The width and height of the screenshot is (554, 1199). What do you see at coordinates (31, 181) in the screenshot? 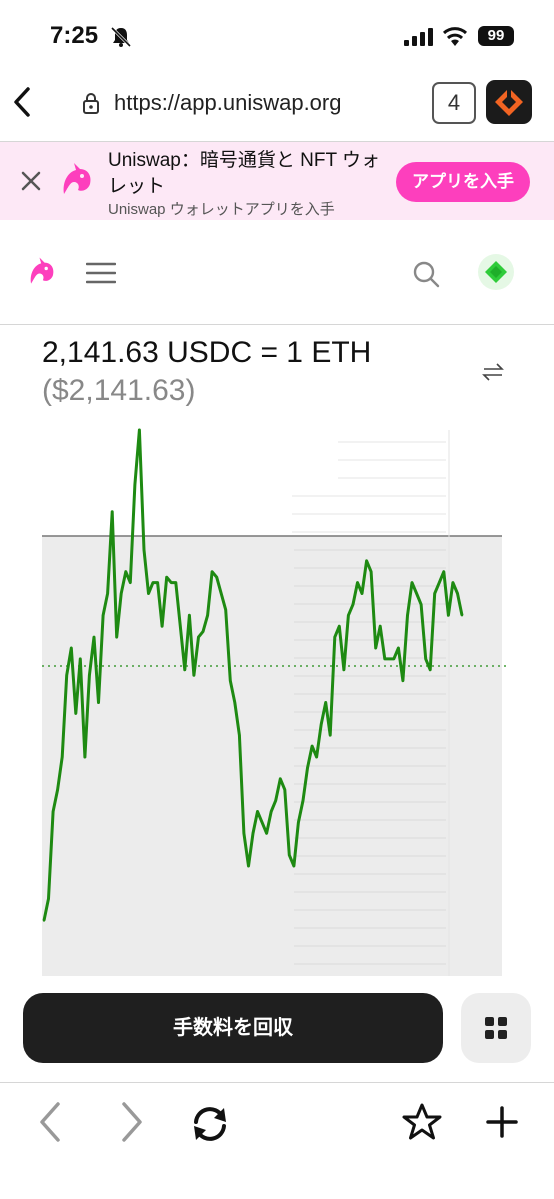
I see `close-icon` at bounding box center [31, 181].